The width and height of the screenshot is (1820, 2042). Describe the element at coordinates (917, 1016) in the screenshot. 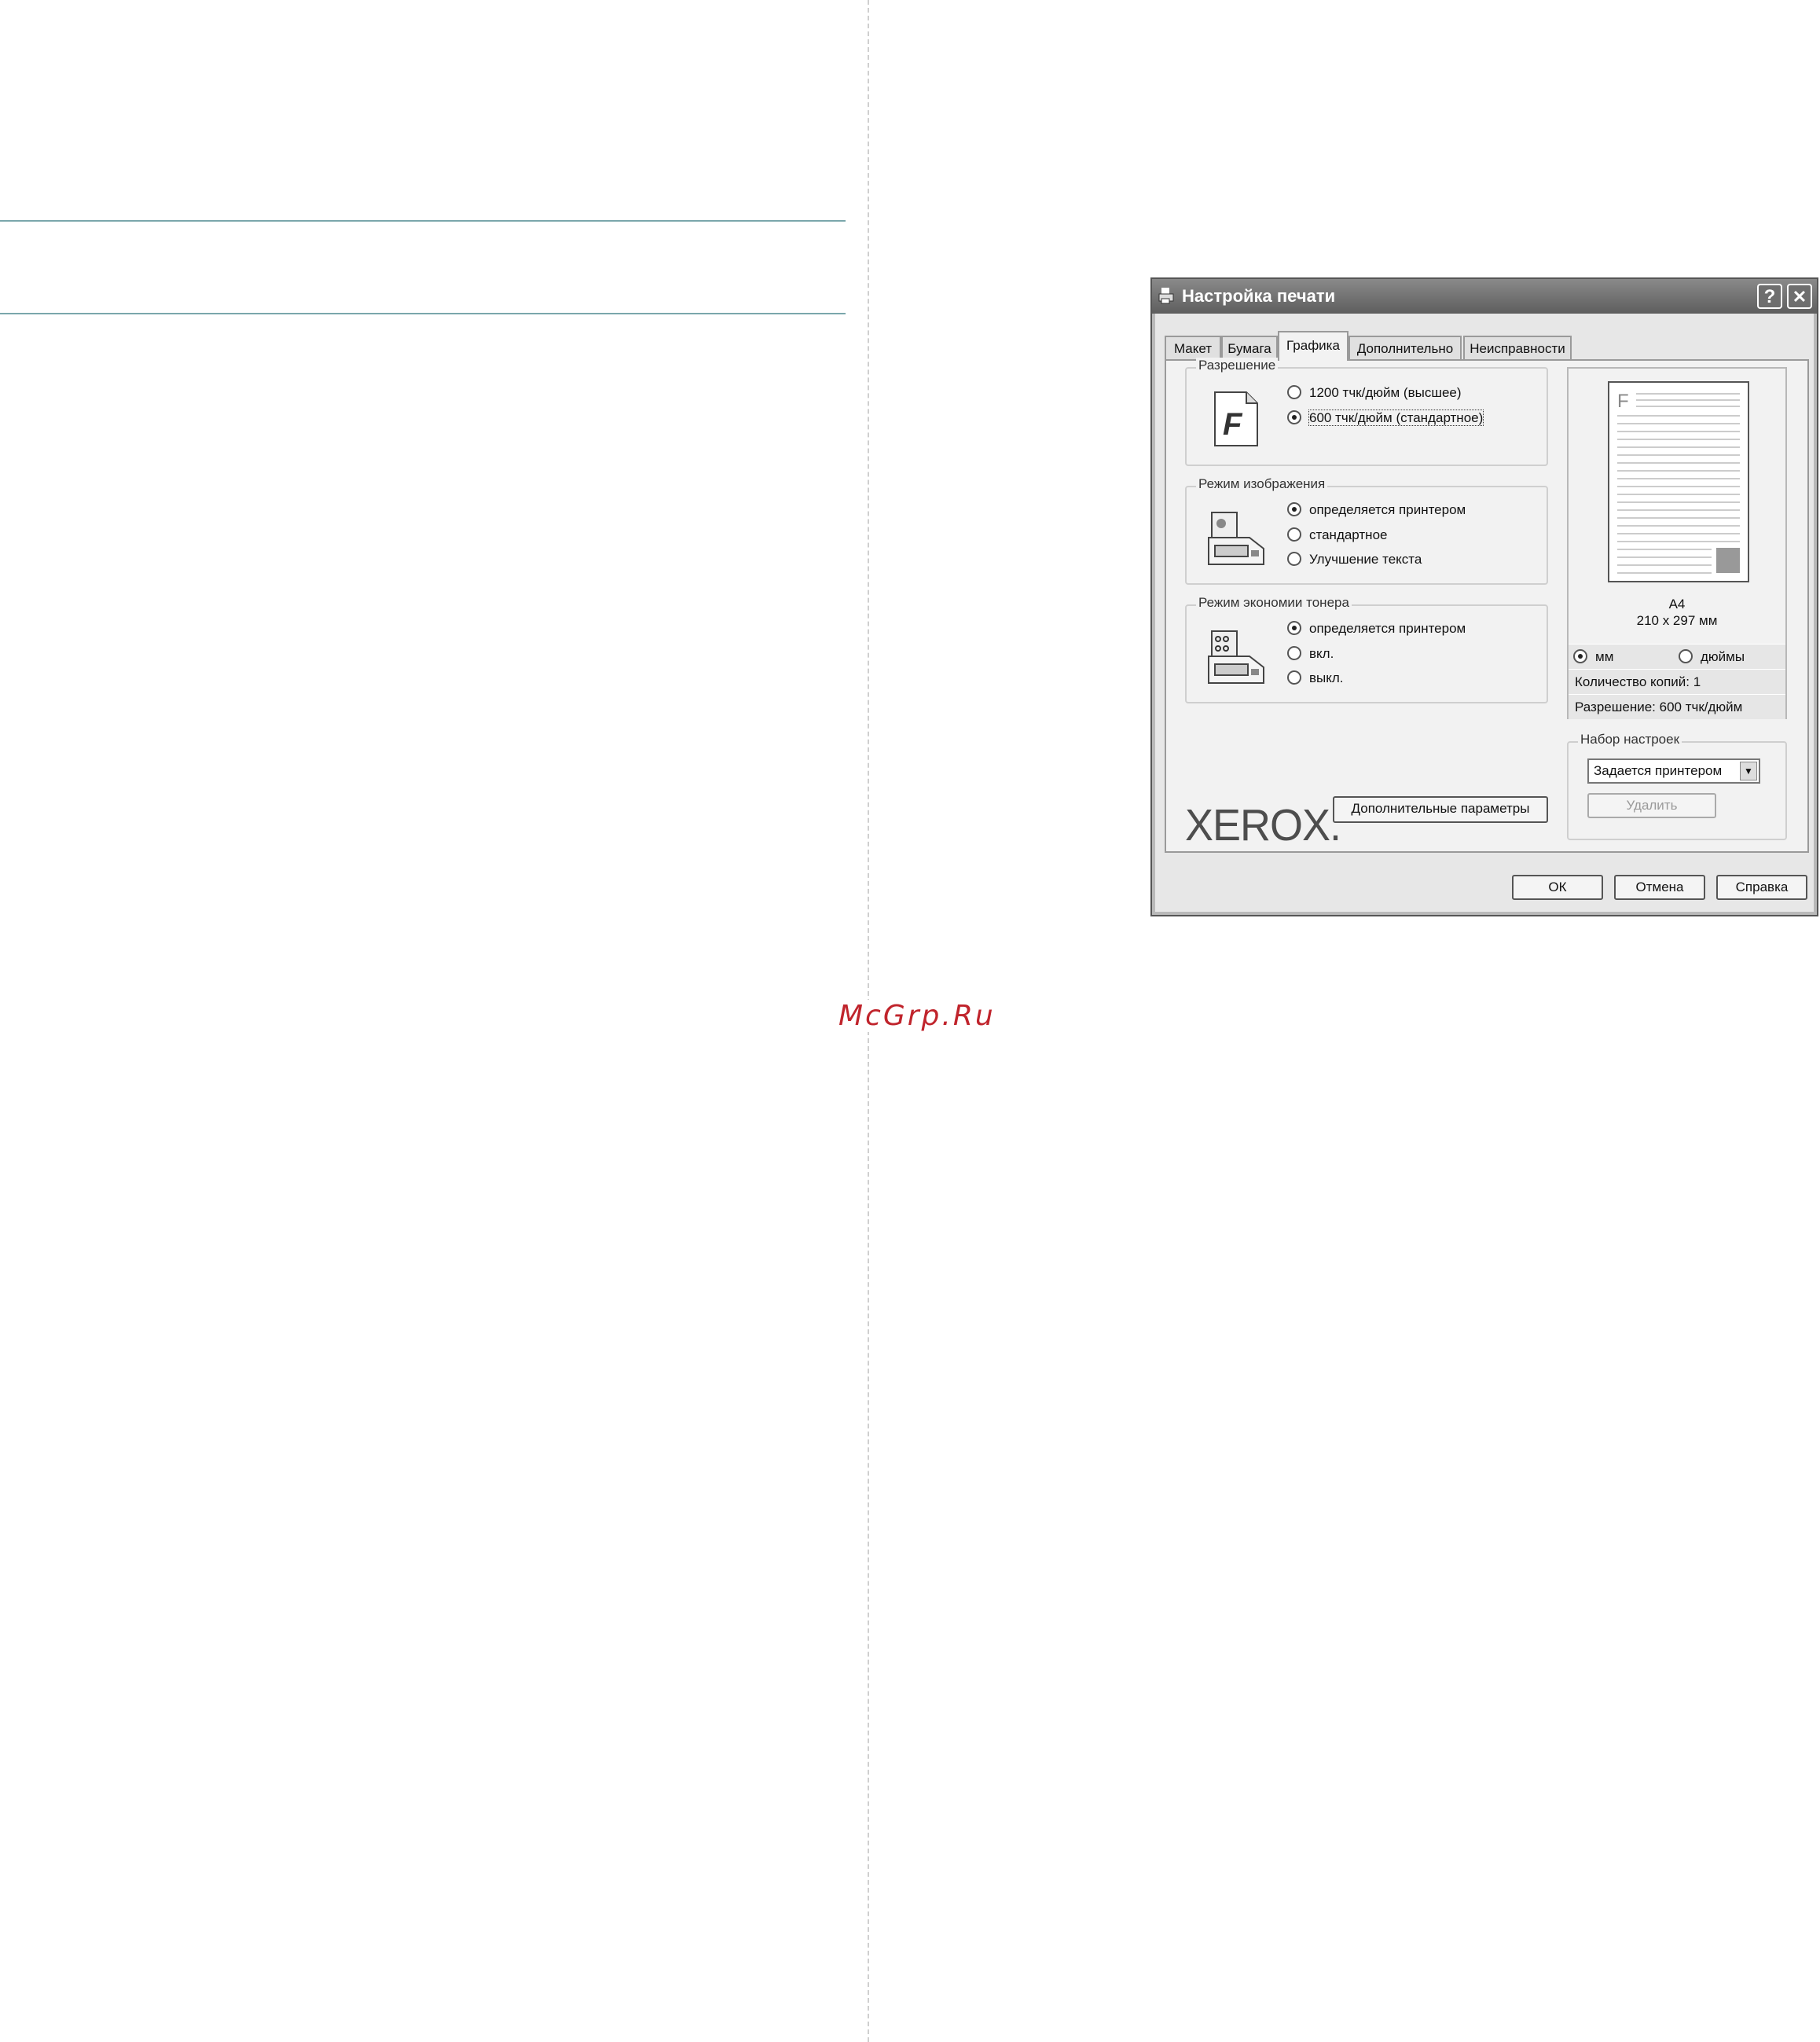

I see `watermark: McGrp.Ru` at that location.